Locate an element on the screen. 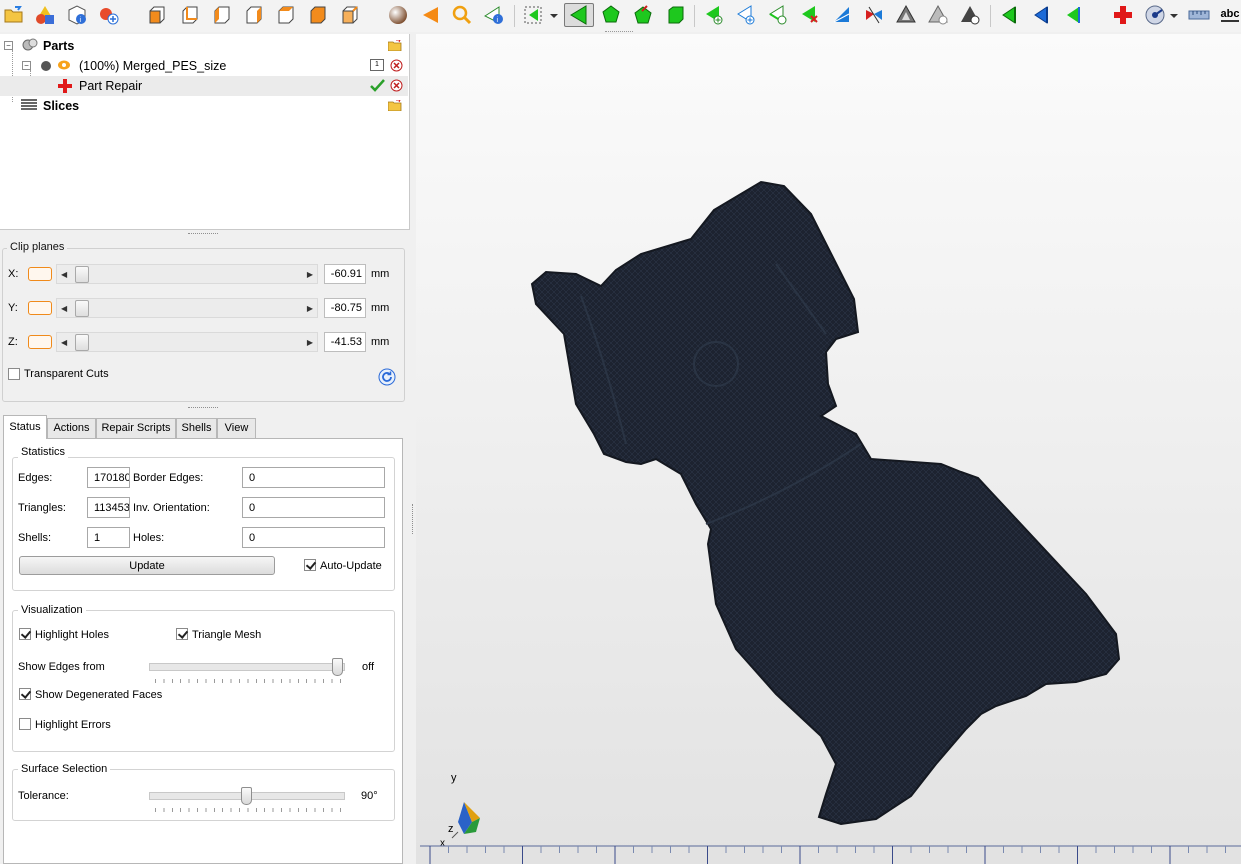  delete-triangle-icon is located at coordinates (810, 15).